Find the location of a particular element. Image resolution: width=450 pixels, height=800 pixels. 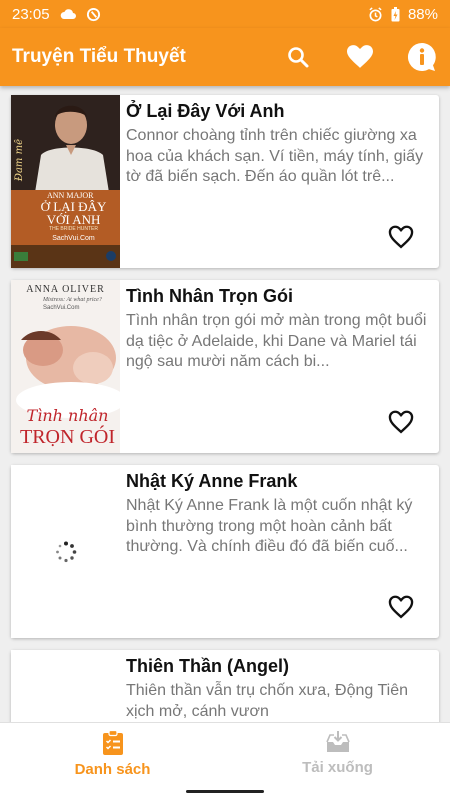

status-time: 23:05 is located at coordinates (31, 14).